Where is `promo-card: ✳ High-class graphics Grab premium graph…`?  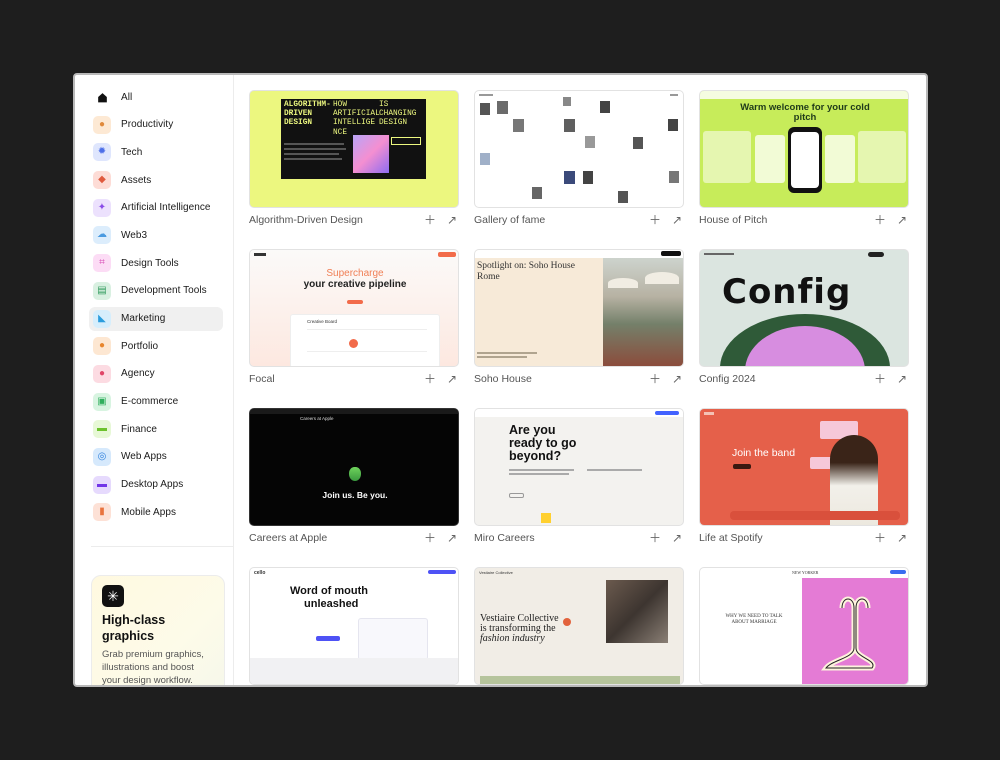
promo-card: ✳ High-class graphics Grab premium graph… is located at coordinates (158, 630).